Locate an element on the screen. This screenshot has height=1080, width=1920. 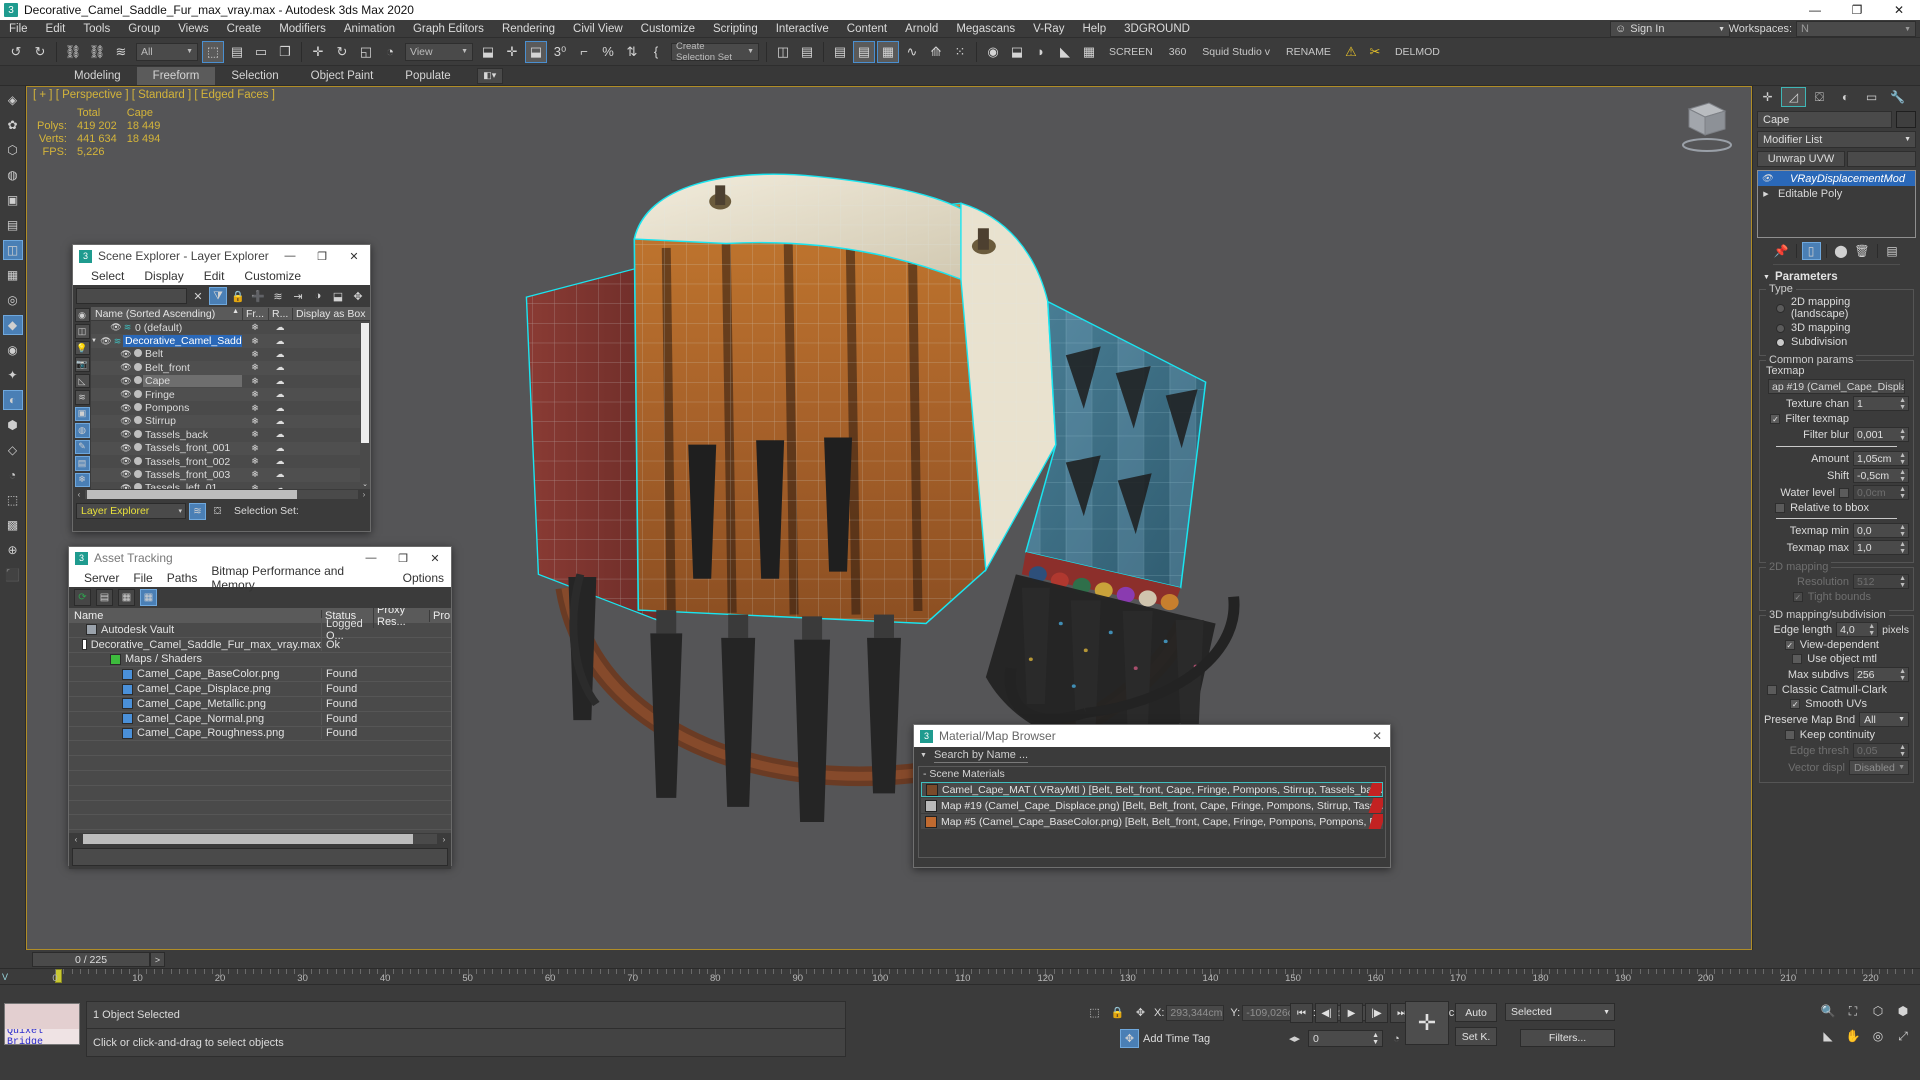
scene-explorer-row: 👁 Tassels_back ❄ ☁ is located at coordinates (230, 434).